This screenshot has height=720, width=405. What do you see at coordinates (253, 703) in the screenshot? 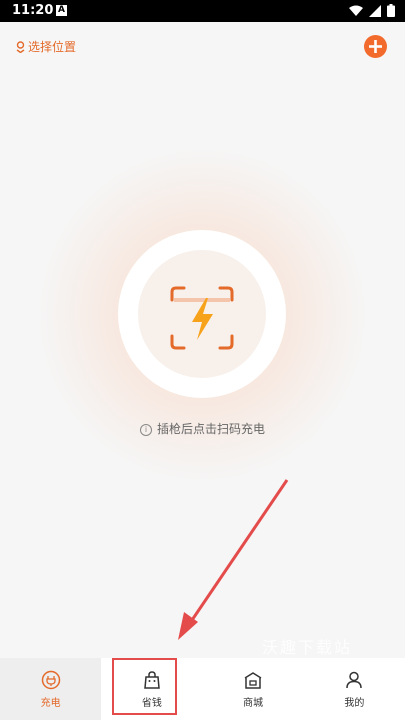
I see `nav-item-mall-label: 商城` at bounding box center [253, 703].